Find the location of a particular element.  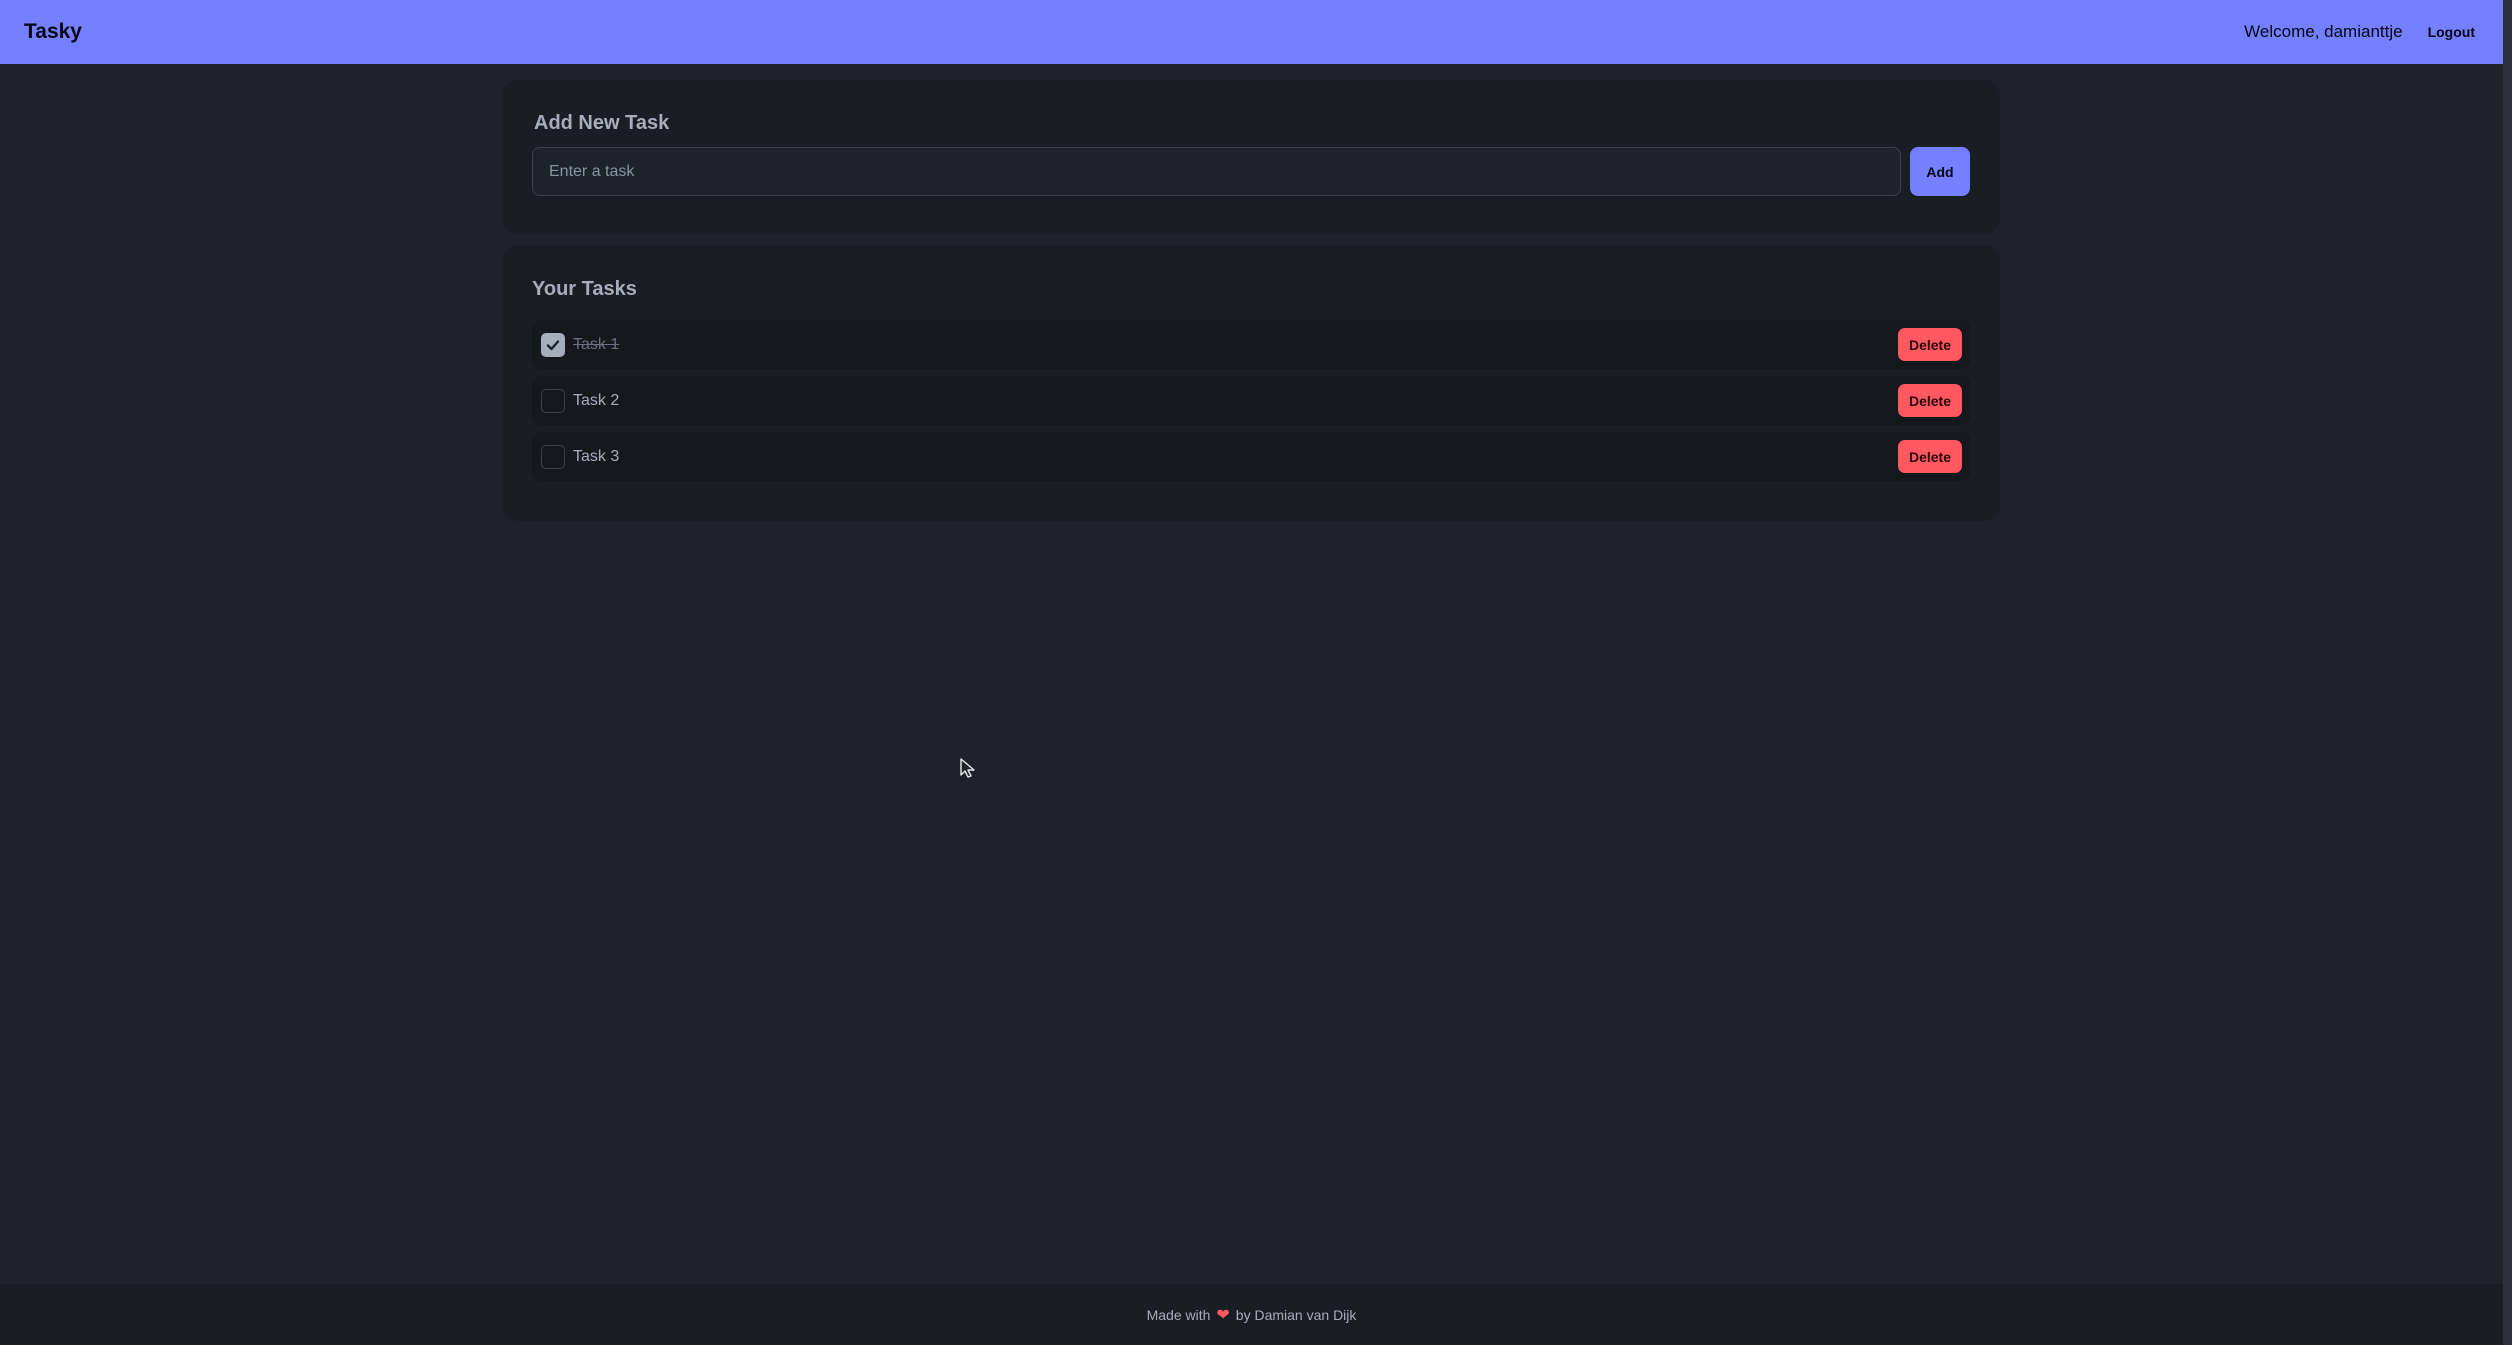

task-row: Task 2 Delete is located at coordinates (1251, 400).